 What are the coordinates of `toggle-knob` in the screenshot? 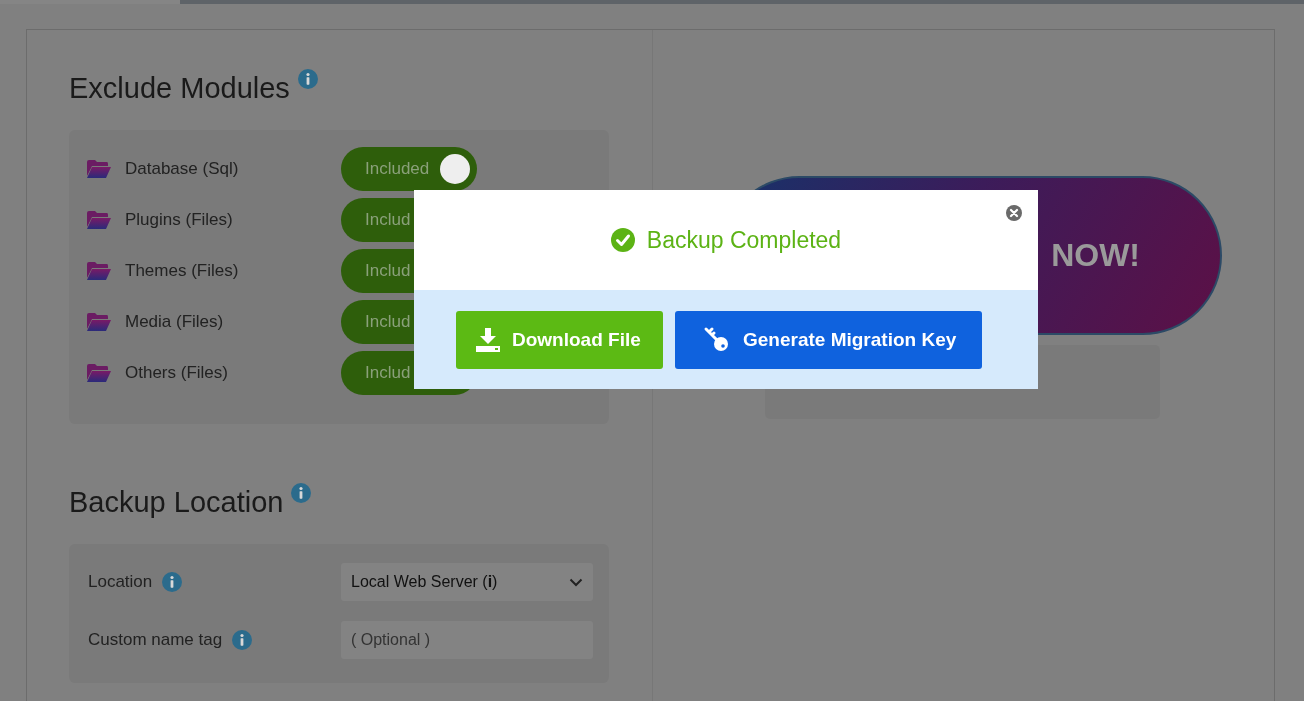 It's located at (455, 169).